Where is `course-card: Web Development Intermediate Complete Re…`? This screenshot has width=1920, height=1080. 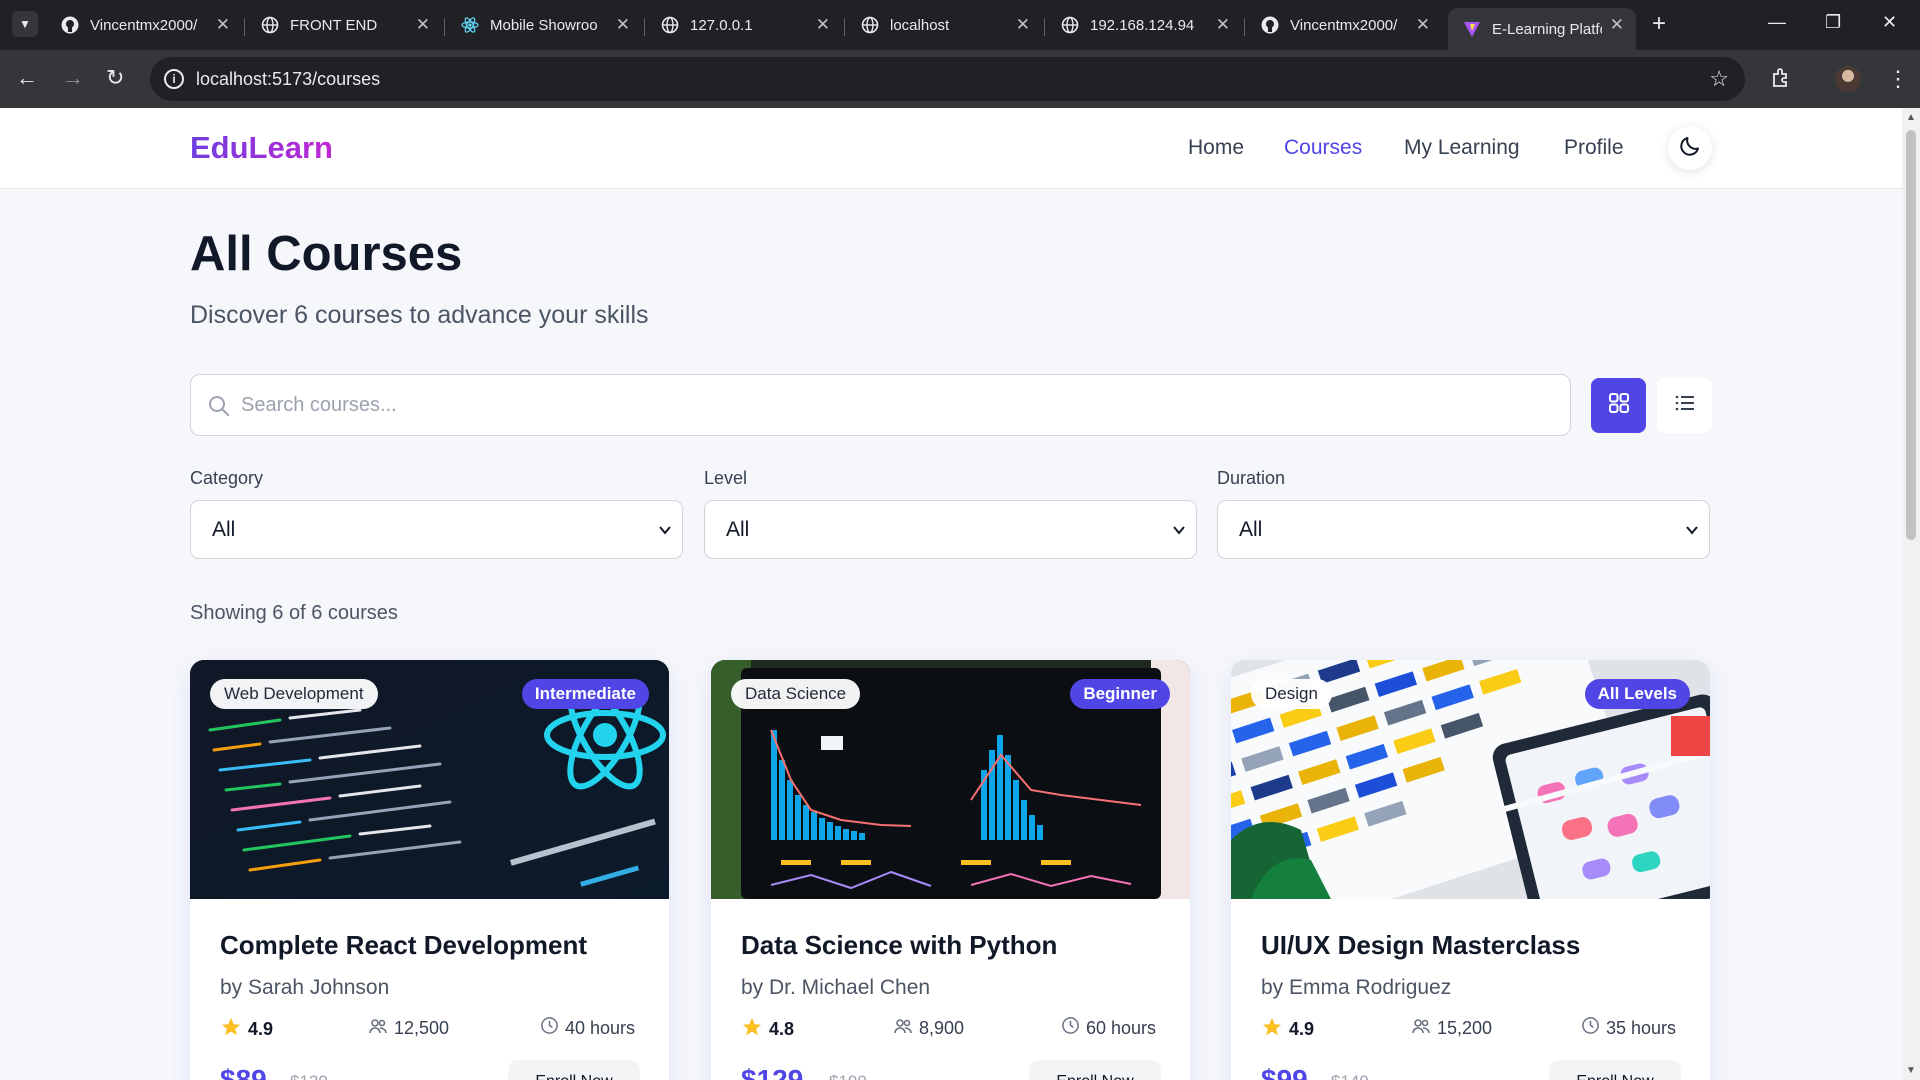 course-card: Web Development Intermediate Complete Re… is located at coordinates (429, 870).